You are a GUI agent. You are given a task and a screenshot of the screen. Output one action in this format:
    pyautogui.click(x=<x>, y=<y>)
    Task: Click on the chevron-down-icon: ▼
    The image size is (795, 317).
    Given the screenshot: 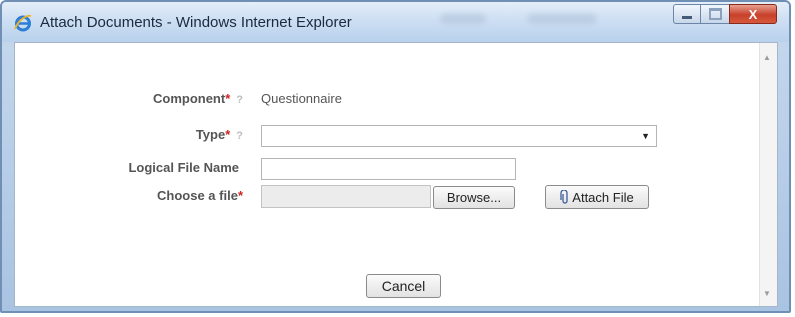 What is the action you would take?
    pyautogui.click(x=645, y=136)
    